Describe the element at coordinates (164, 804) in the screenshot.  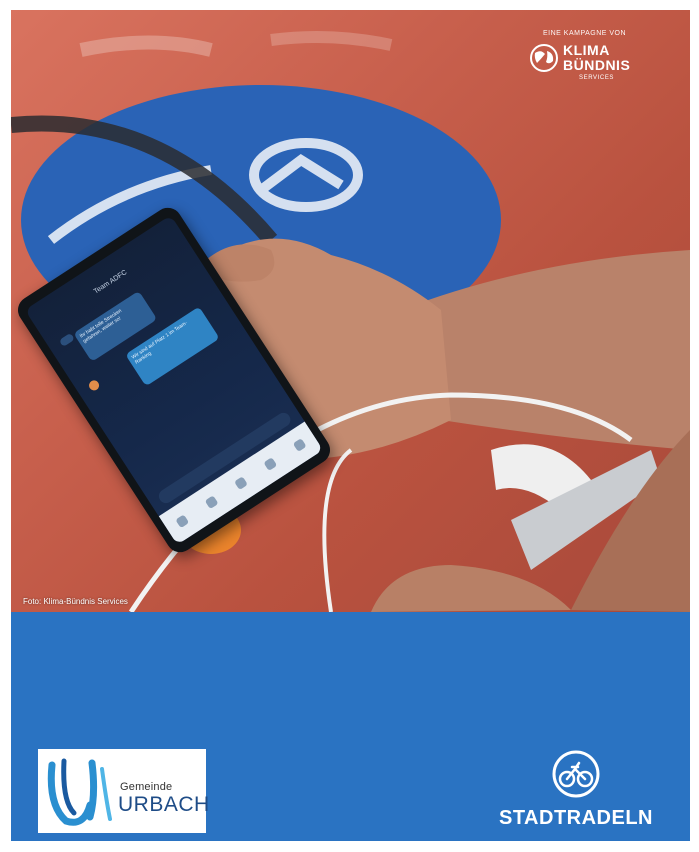
I see `municipality-name: URBACH` at that location.